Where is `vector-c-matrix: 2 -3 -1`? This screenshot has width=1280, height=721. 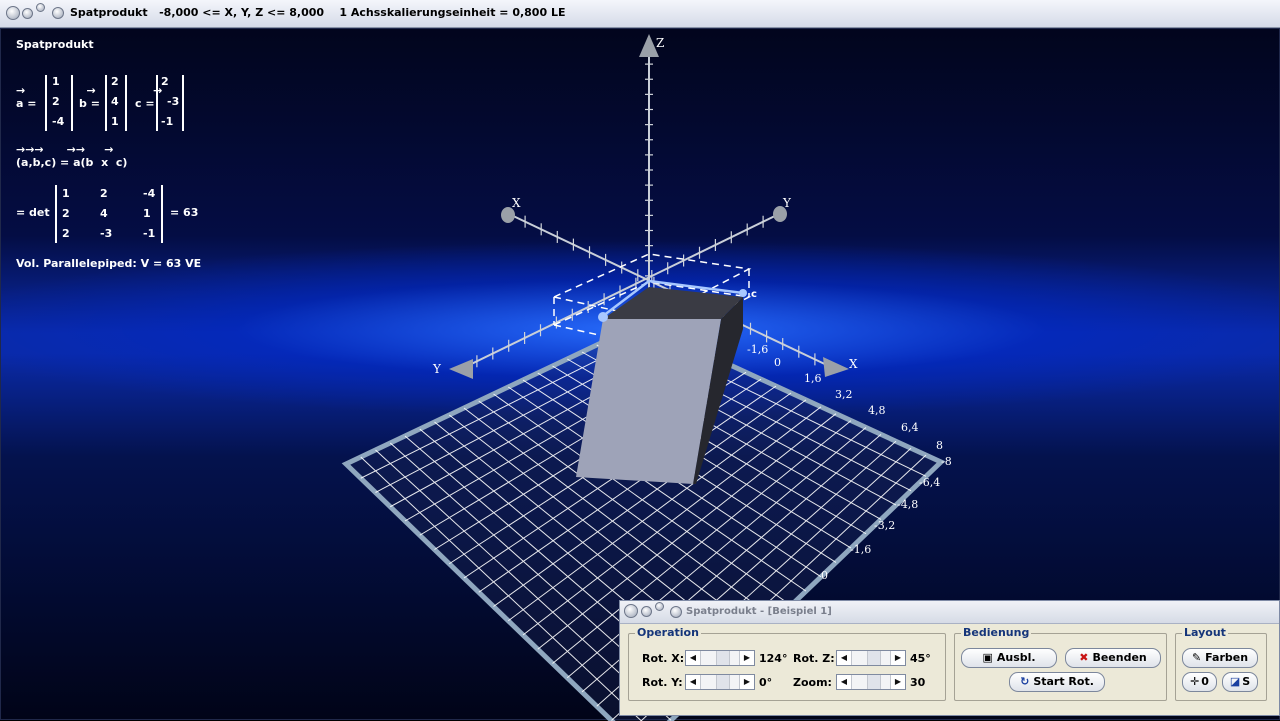
vector-c-matrix: 2 -3 -1 is located at coordinates (170, 103).